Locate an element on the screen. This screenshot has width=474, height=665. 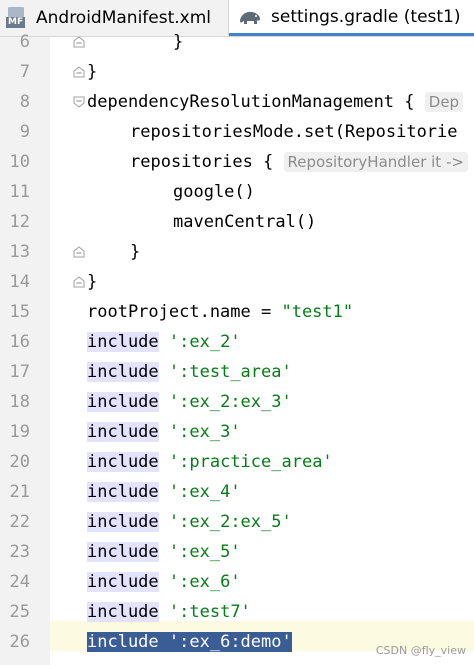
code-text: repositoriesMode.set(Repositorie is located at coordinates (294, 132).